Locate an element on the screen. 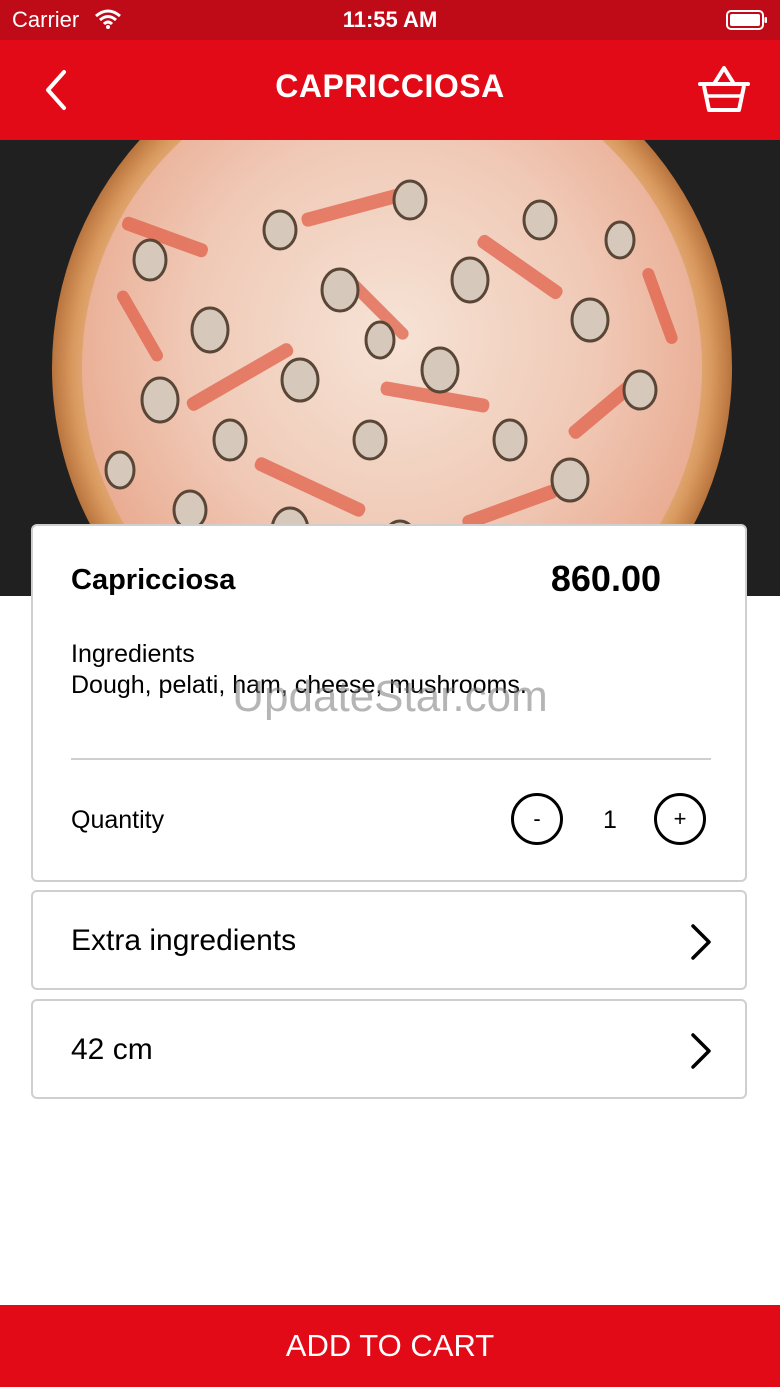 The width and height of the screenshot is (780, 1387). quantity-value: 1 is located at coordinates (610, 820).